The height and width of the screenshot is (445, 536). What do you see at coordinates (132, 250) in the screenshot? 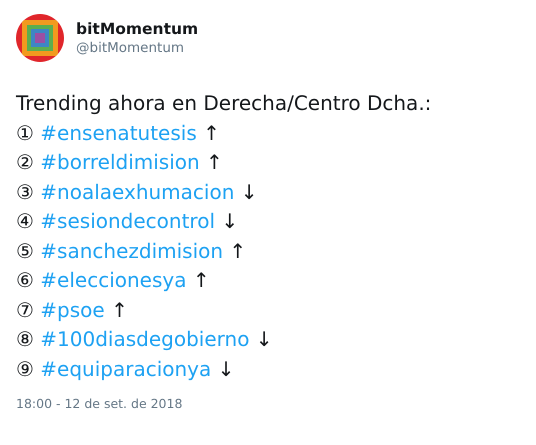
I see `hashtag-link: #sanchezdimision` at bounding box center [132, 250].